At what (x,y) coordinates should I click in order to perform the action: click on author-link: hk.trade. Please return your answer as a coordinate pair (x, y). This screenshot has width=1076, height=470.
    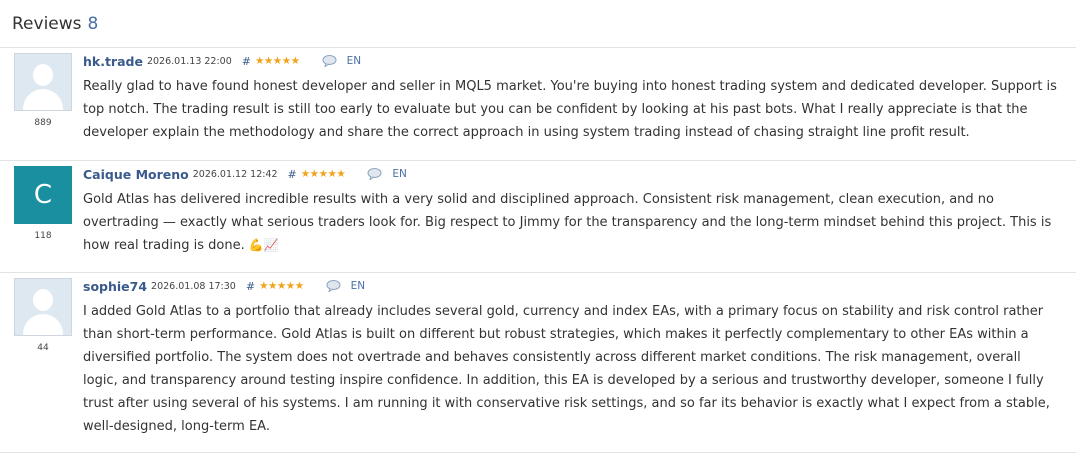
    Looking at the image, I should click on (113, 61).